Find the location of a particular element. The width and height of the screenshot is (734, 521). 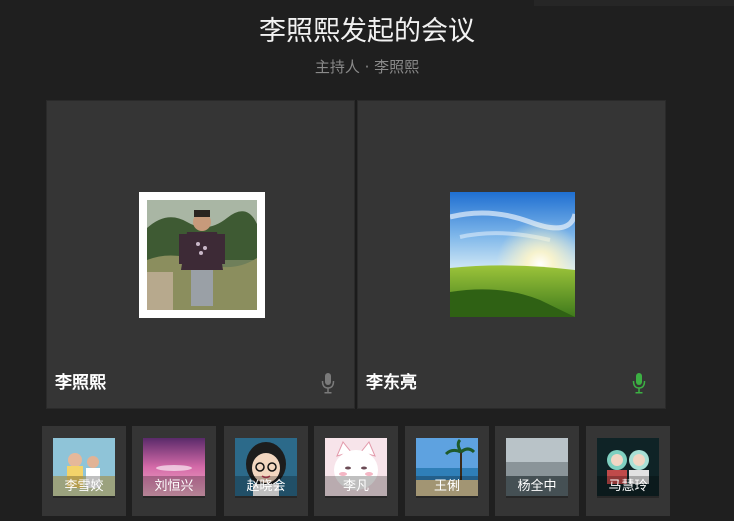

participant-thumb: 杨全中 is located at coordinates (537, 471).